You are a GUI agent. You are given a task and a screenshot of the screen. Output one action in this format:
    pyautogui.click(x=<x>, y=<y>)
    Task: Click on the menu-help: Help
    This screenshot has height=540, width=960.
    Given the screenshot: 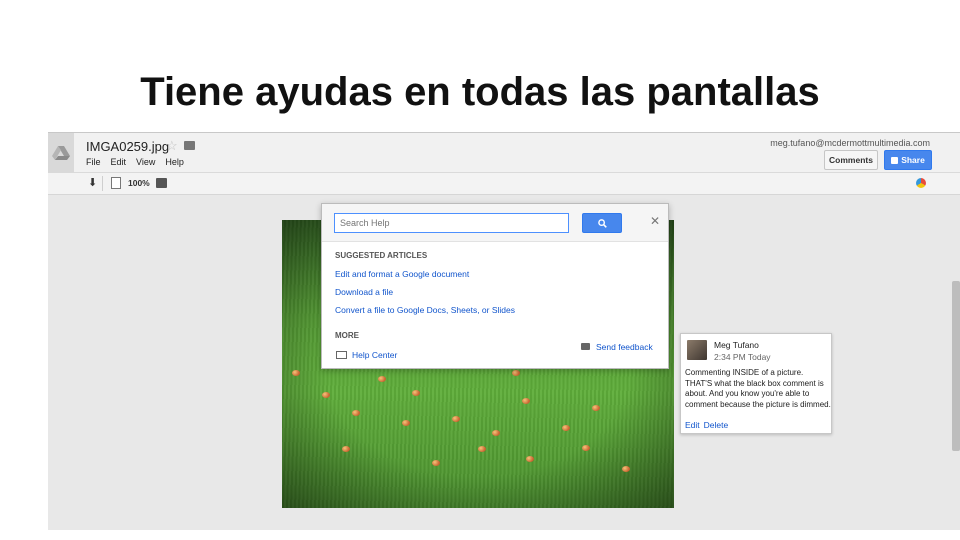 What is the action you would take?
    pyautogui.click(x=174, y=162)
    